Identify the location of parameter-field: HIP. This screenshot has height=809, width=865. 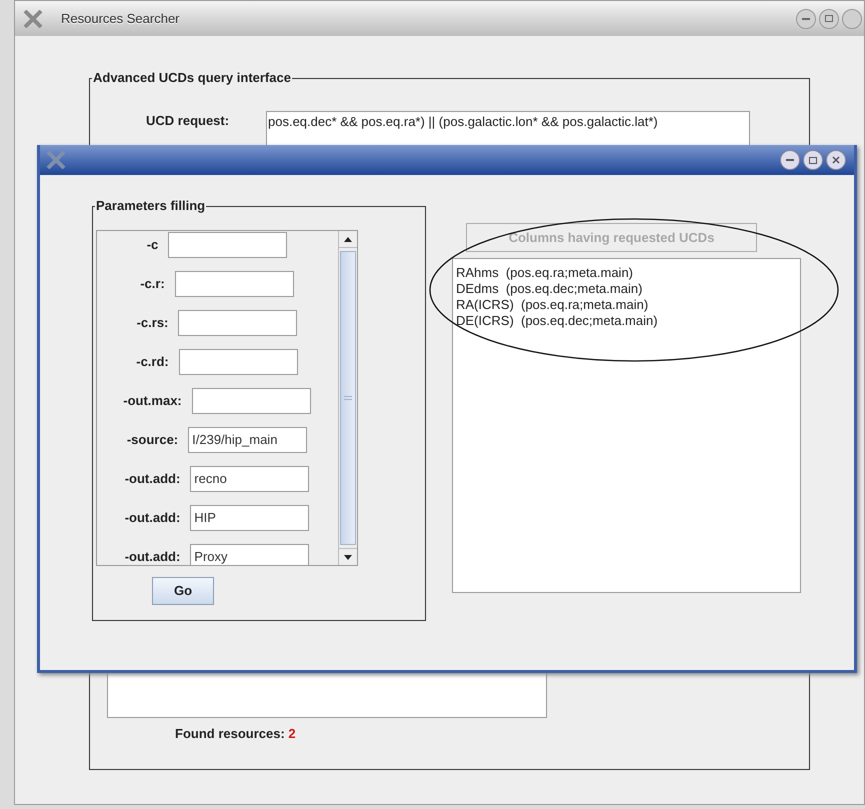
(250, 517).